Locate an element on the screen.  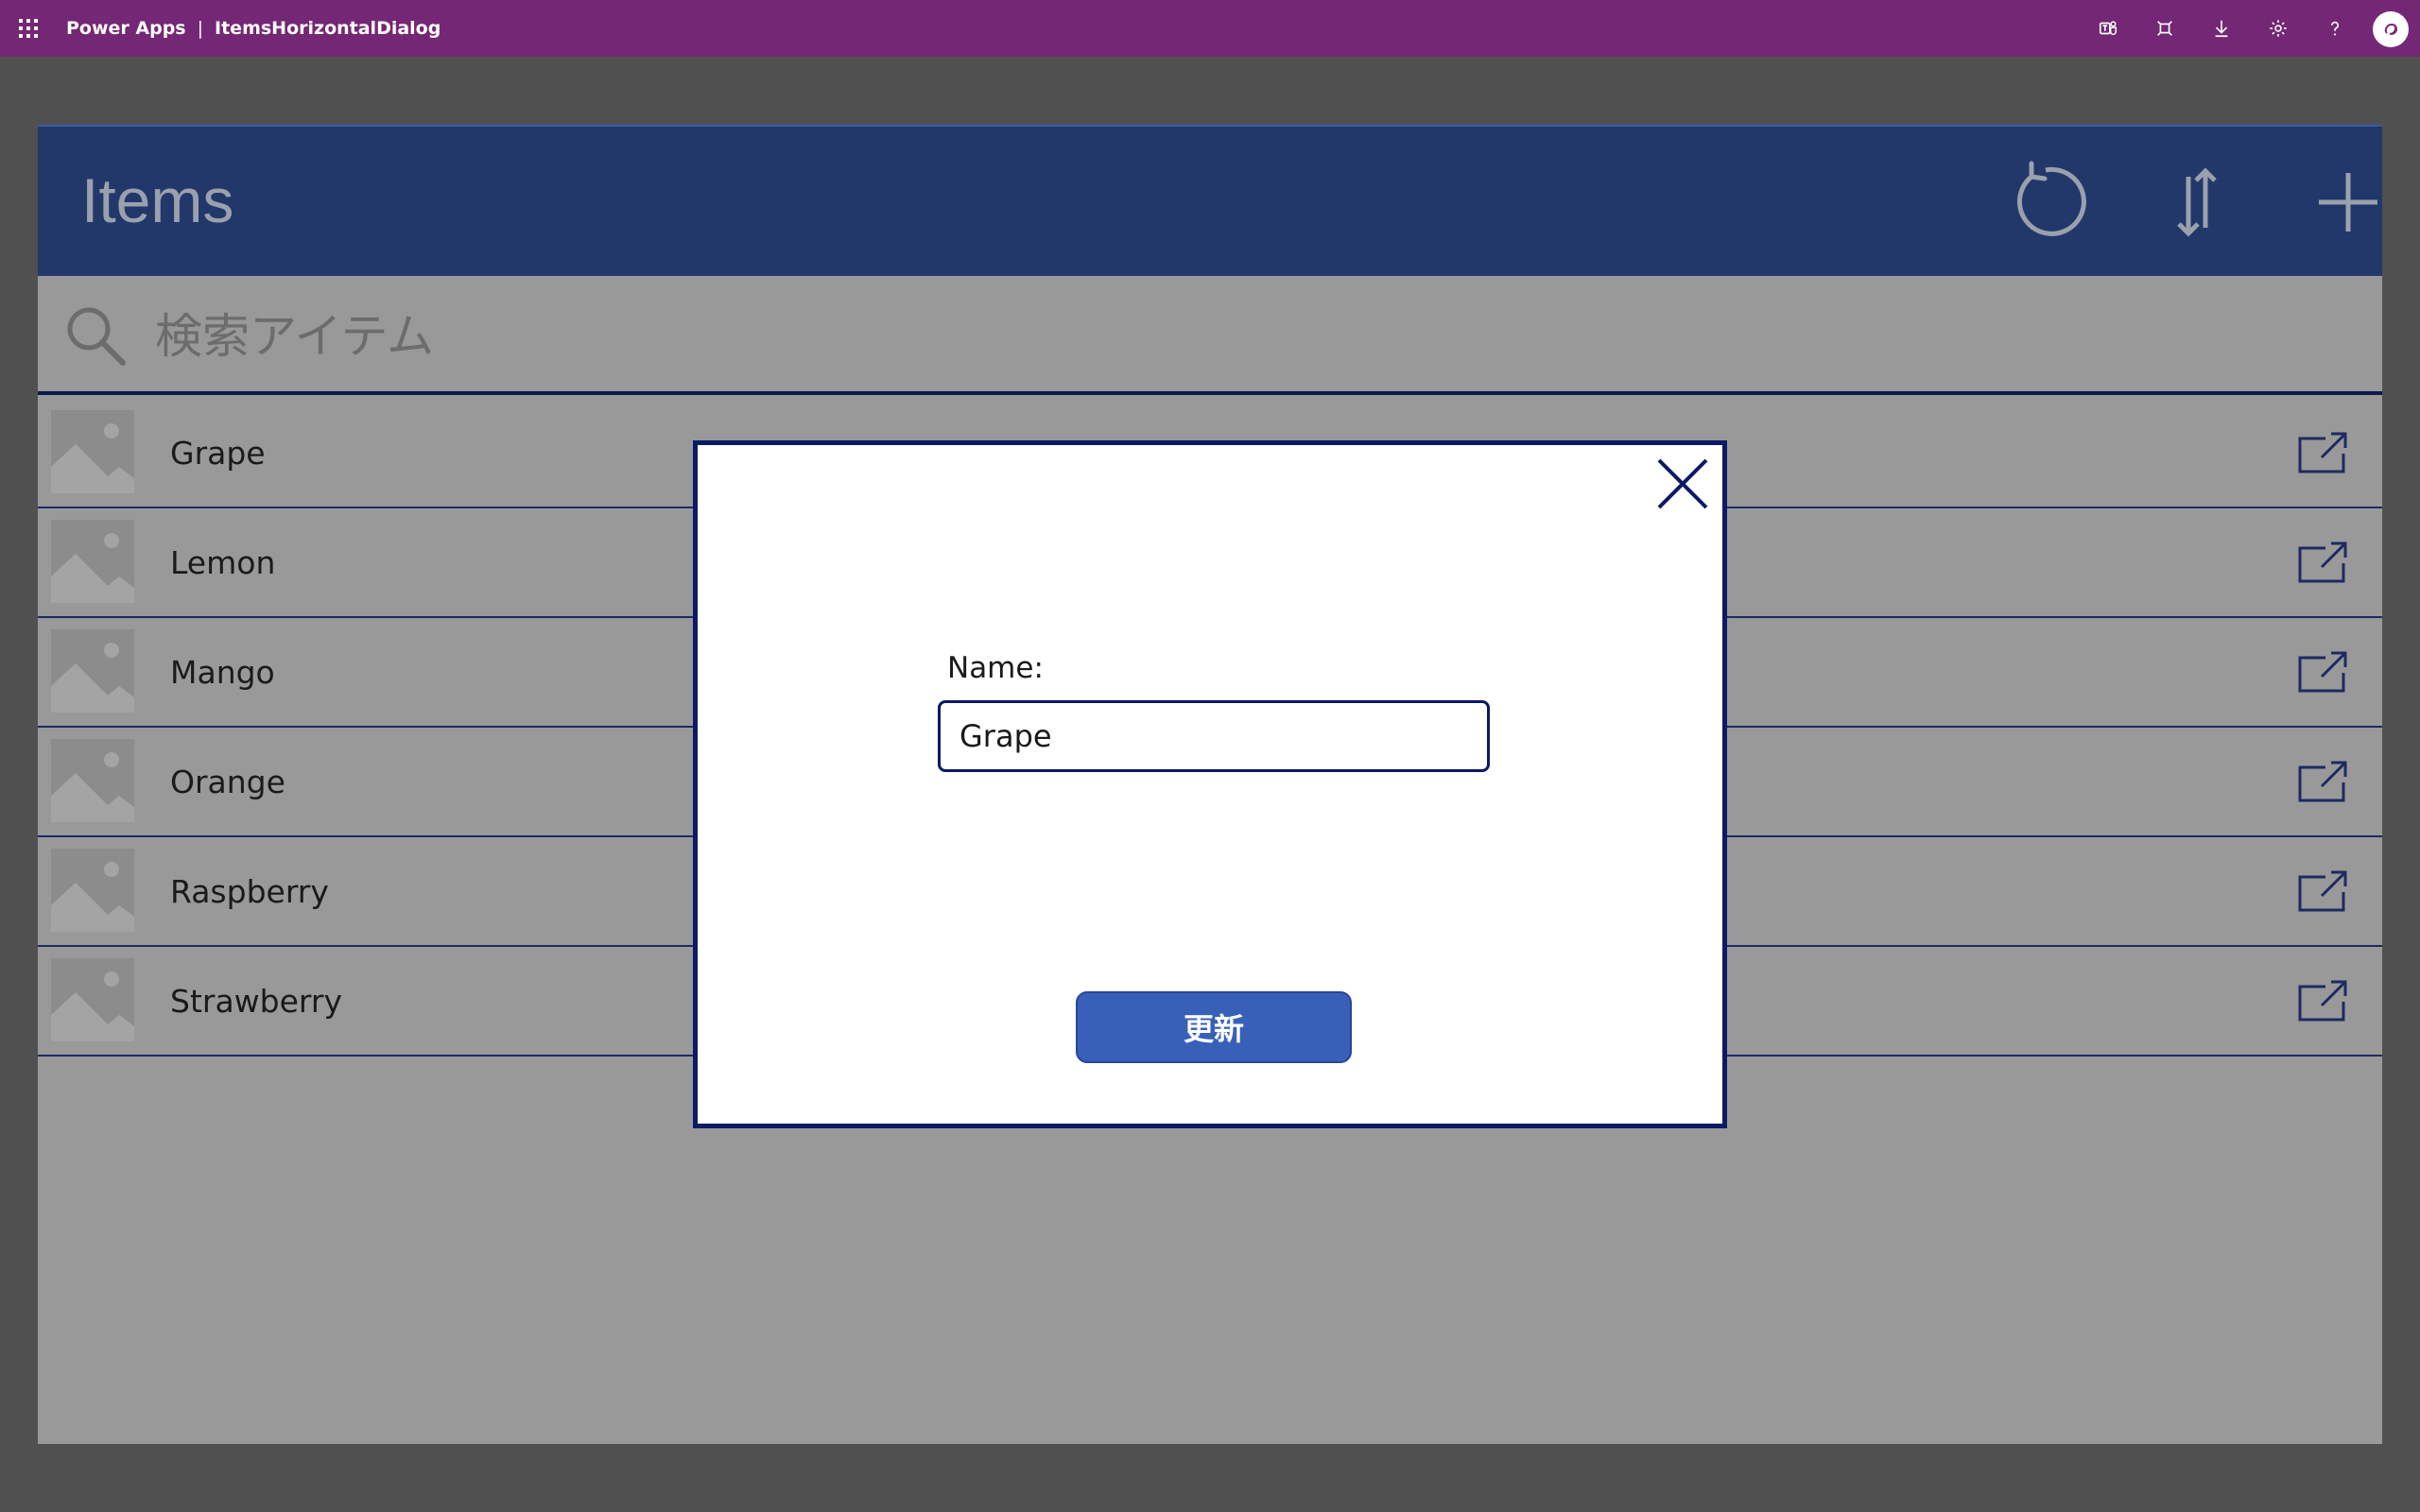
app-title: Power Apps | ItemsHorizontalDialog is located at coordinates (254, 28).